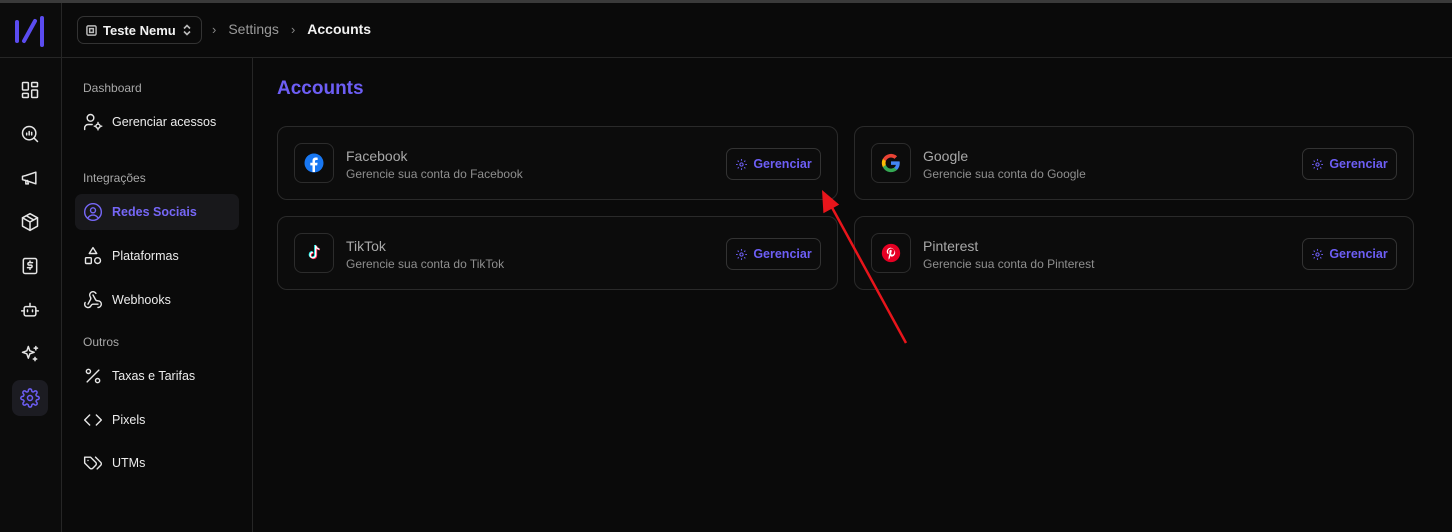 This screenshot has height=532, width=1452. What do you see at coordinates (425, 264) in the screenshot?
I see `account-description: Gerencie sua conta do TikTok` at bounding box center [425, 264].